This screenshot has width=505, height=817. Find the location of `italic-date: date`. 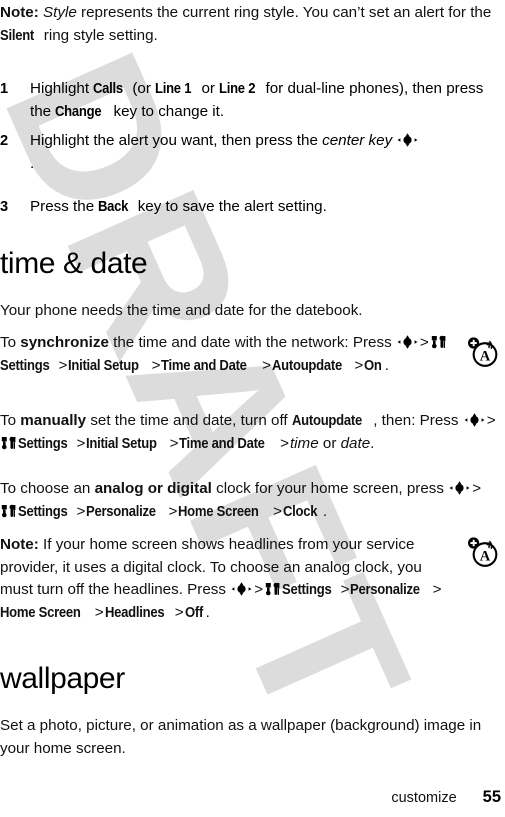

italic-date: date is located at coordinates (355, 443).